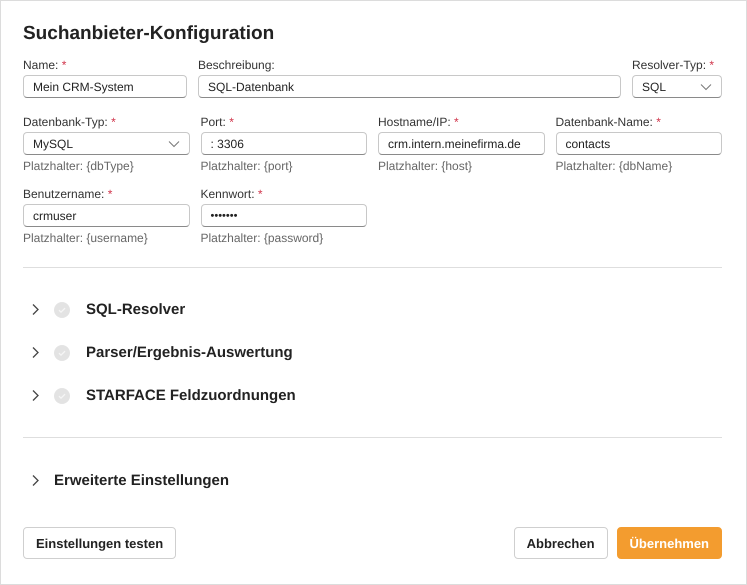  Describe the element at coordinates (639, 143) in the screenshot. I see `input-field: contacts` at that location.